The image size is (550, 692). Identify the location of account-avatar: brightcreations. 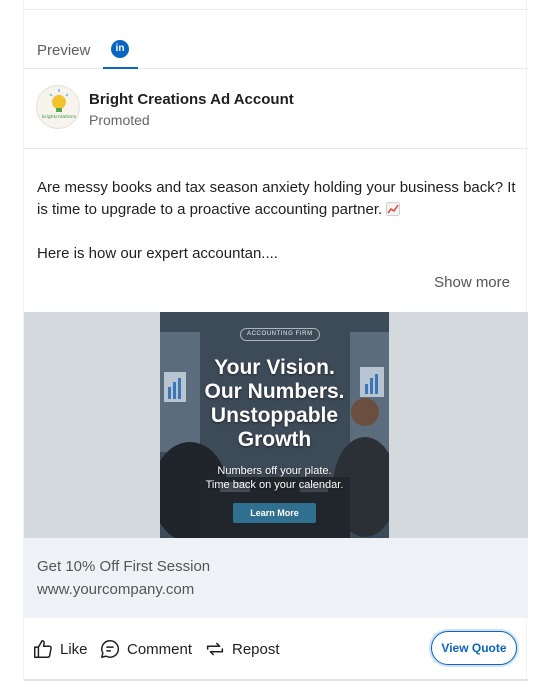
(58, 107).